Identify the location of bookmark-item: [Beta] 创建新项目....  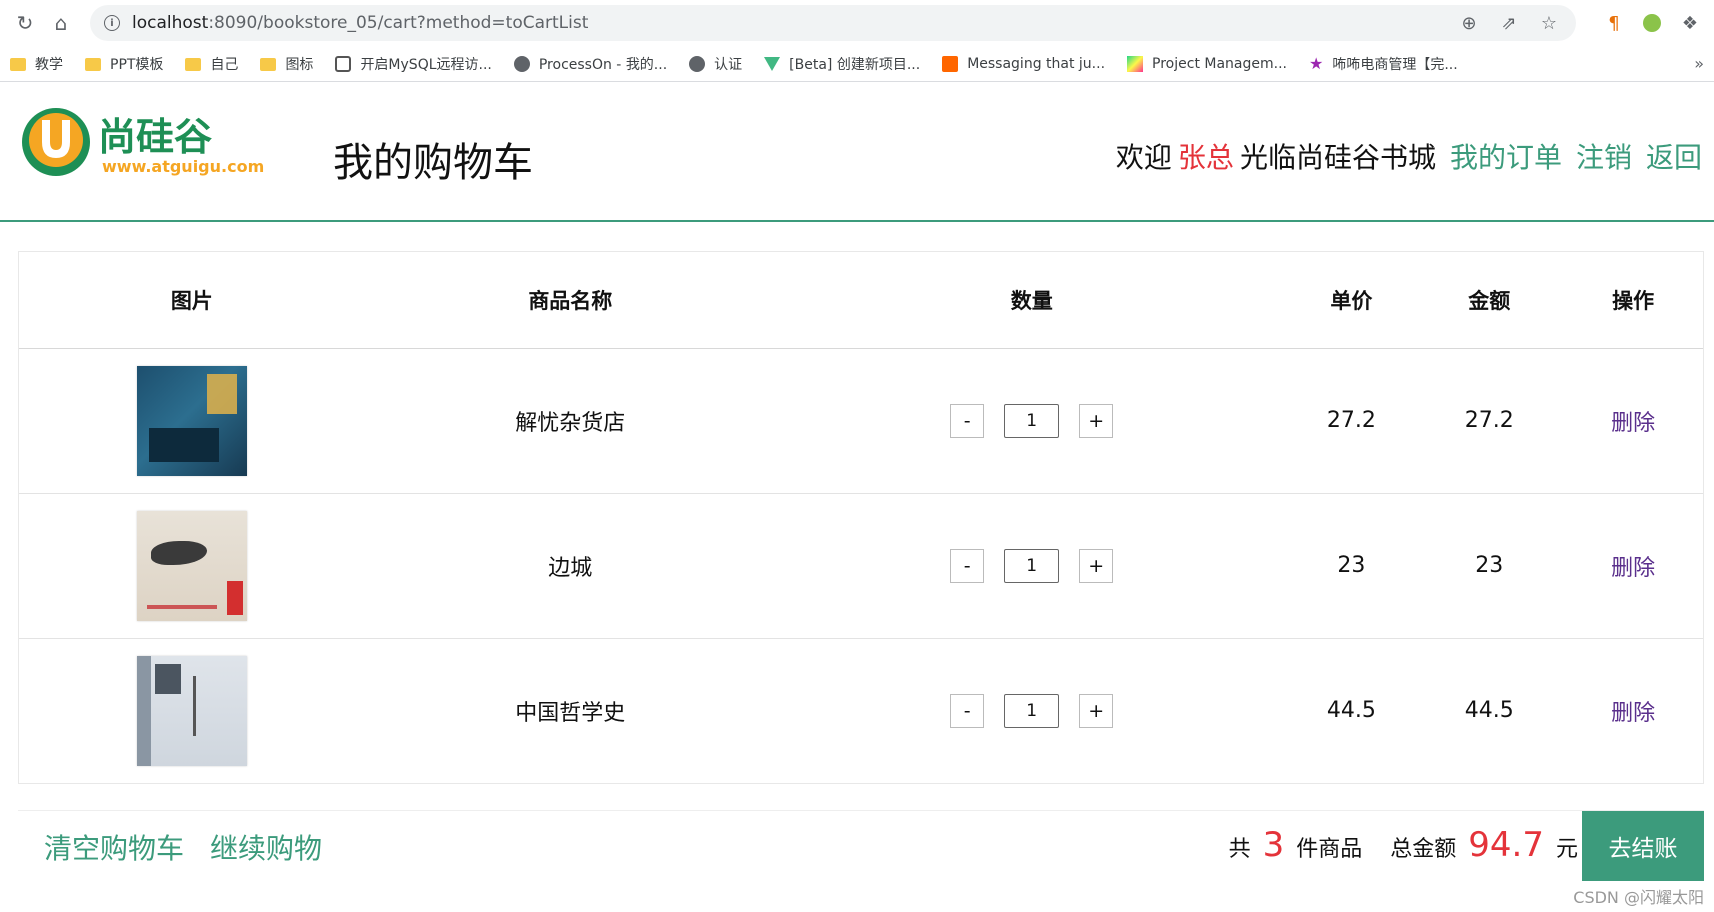
(842, 64).